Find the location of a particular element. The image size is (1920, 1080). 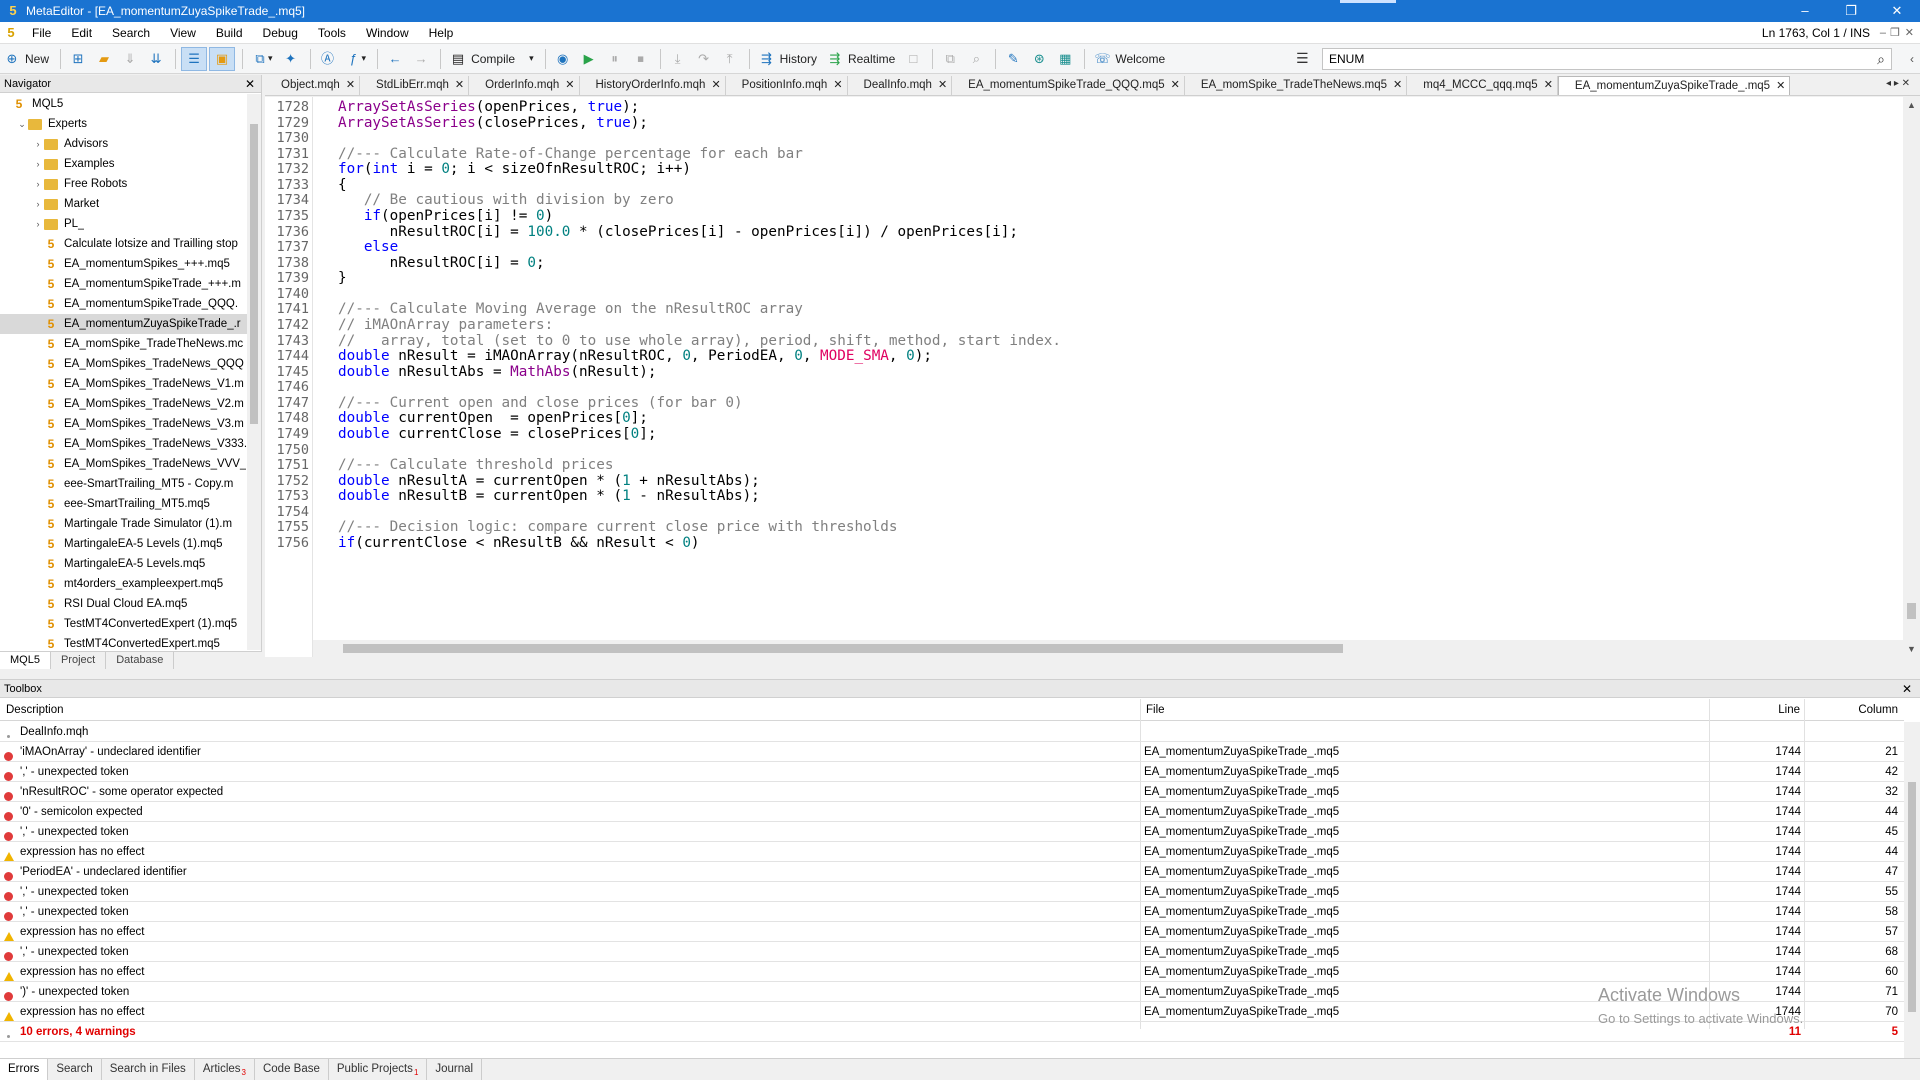

editor-horizontal-scrollbar is located at coordinates (1108, 648).